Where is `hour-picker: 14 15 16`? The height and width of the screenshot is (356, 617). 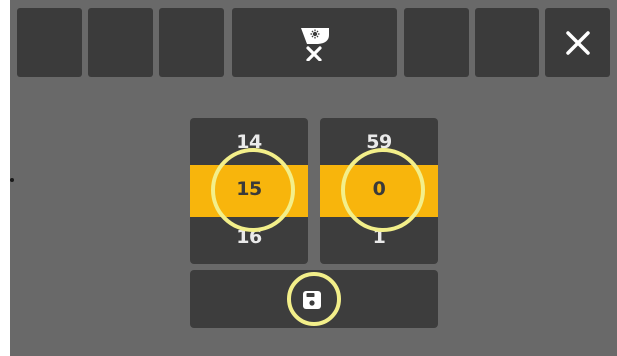 hour-picker: 14 15 16 is located at coordinates (249, 191).